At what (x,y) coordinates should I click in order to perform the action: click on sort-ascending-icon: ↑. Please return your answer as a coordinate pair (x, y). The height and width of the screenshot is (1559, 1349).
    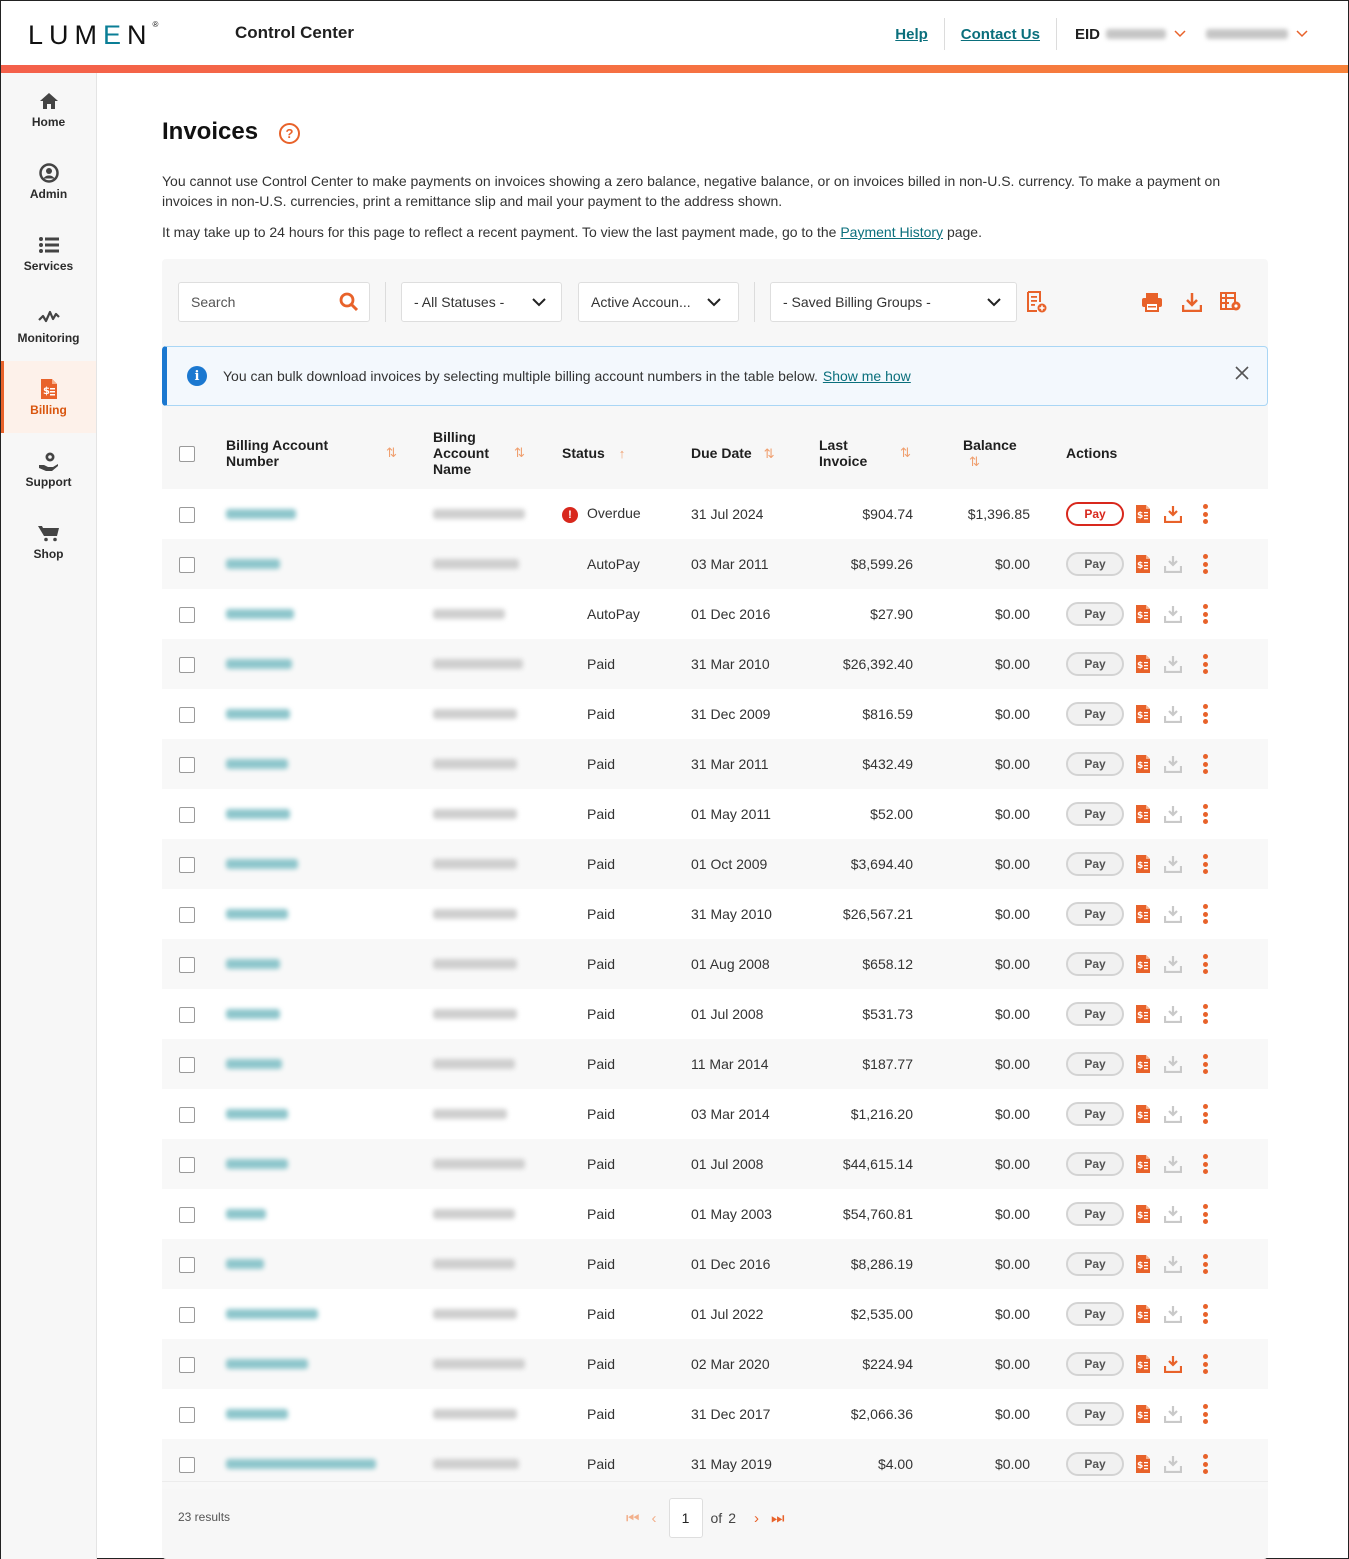
    Looking at the image, I should click on (622, 453).